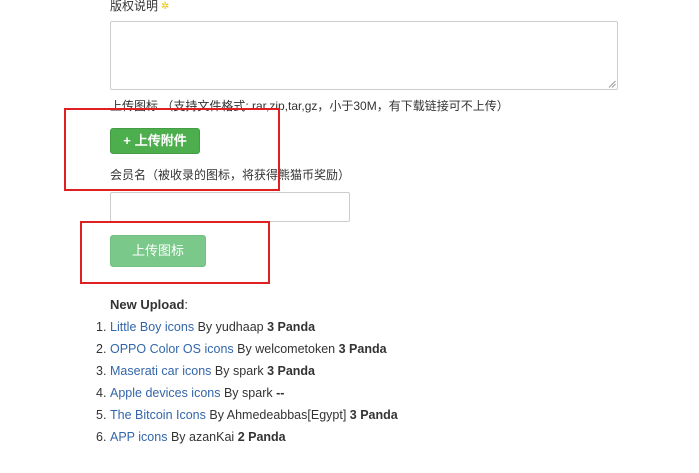 This screenshot has height=473, width=699. I want to click on icon-set-link: APP icons, so click(138, 437).